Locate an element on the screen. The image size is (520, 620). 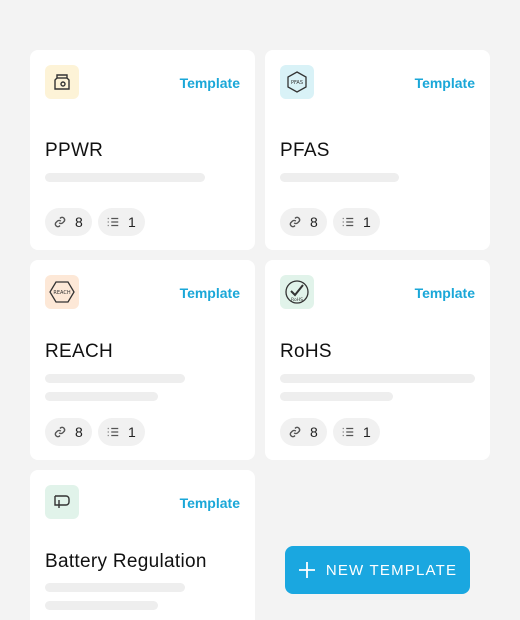
plus-icon is located at coordinates (306, 570).